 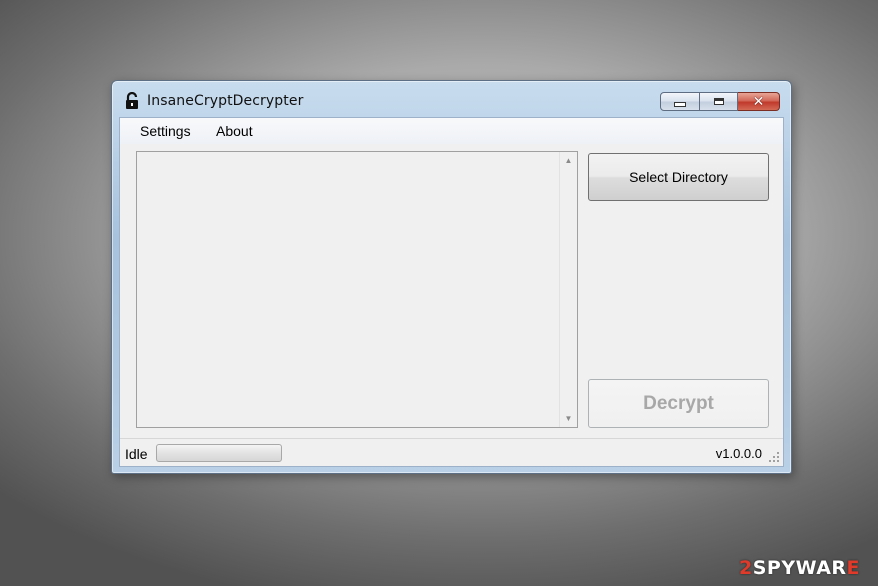 I want to click on minimize-button, so click(x=680, y=101).